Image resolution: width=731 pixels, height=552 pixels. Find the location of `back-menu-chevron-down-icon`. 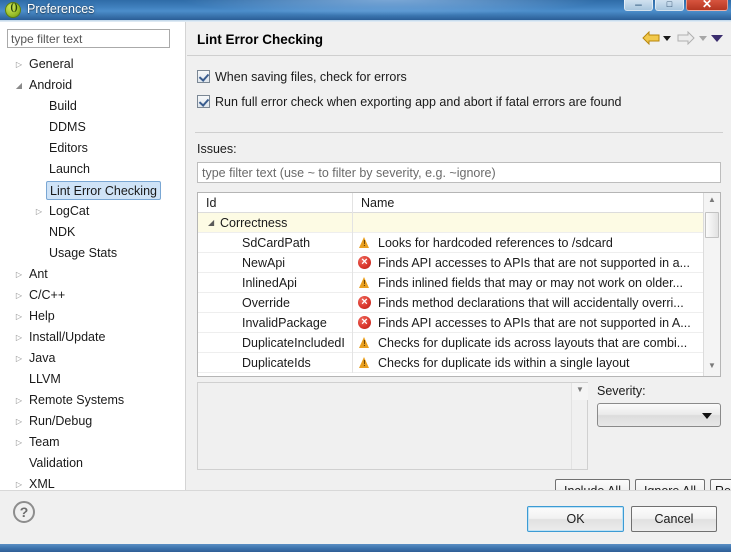

back-menu-chevron-down-icon is located at coordinates (667, 37).